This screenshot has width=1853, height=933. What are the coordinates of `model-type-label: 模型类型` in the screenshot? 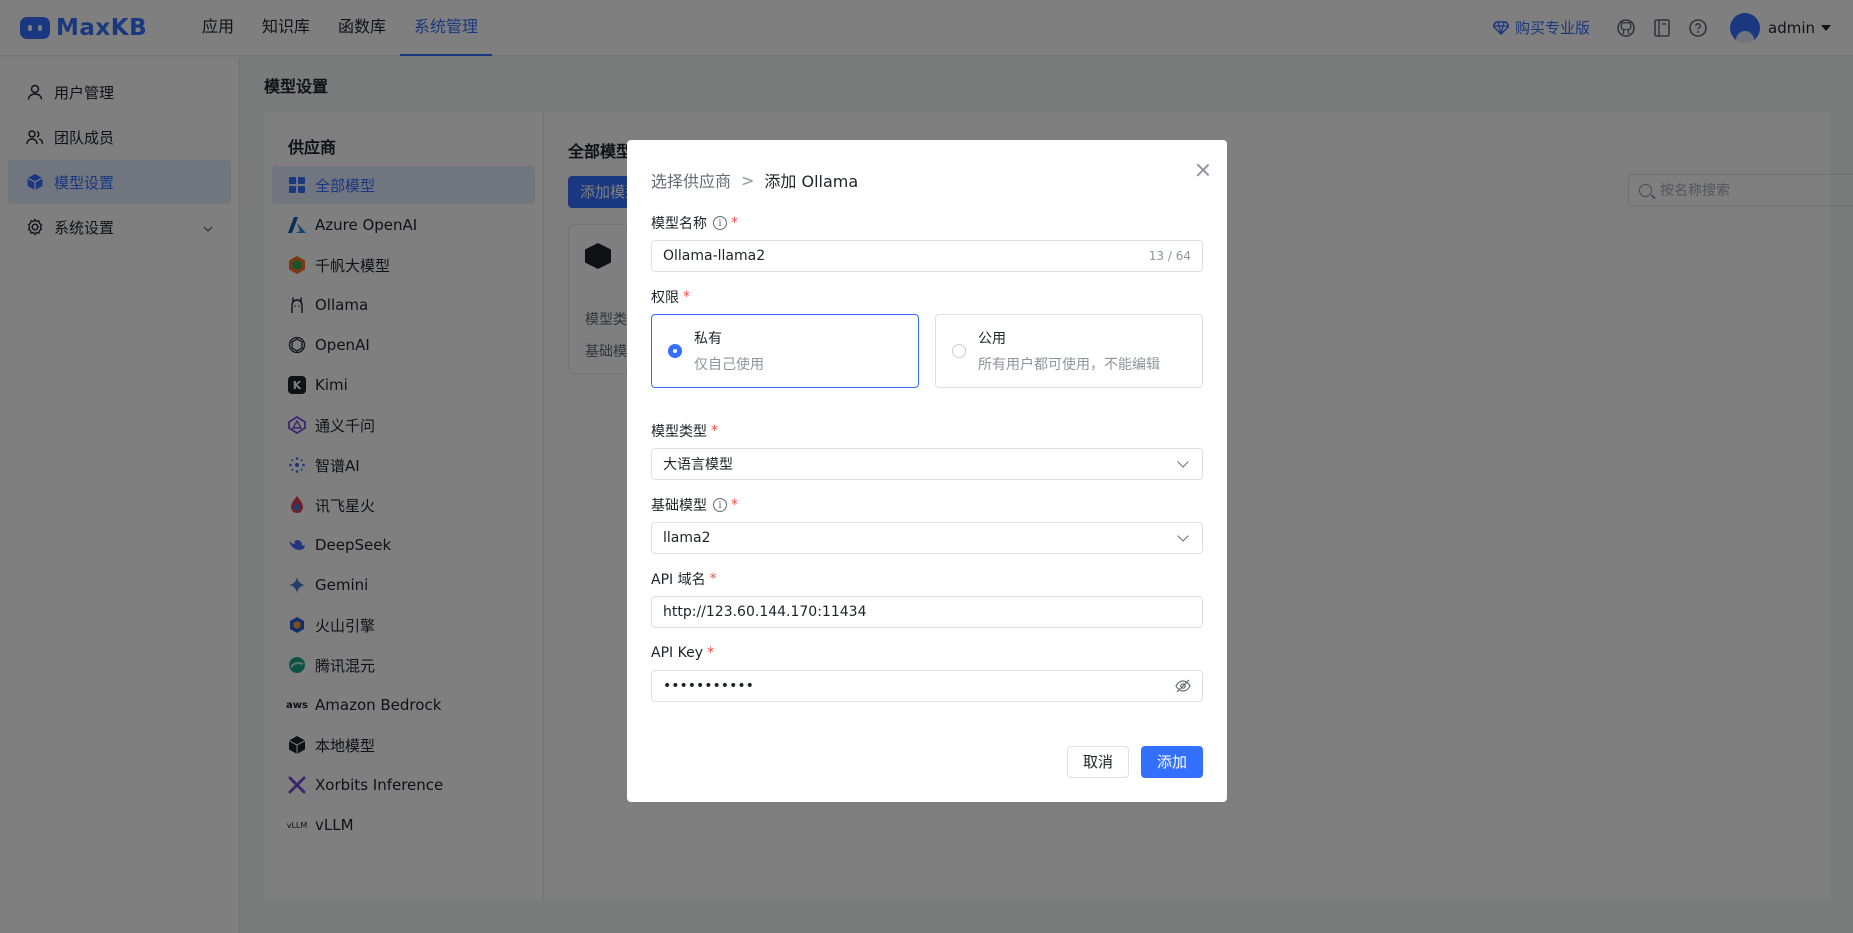 It's located at (679, 432).